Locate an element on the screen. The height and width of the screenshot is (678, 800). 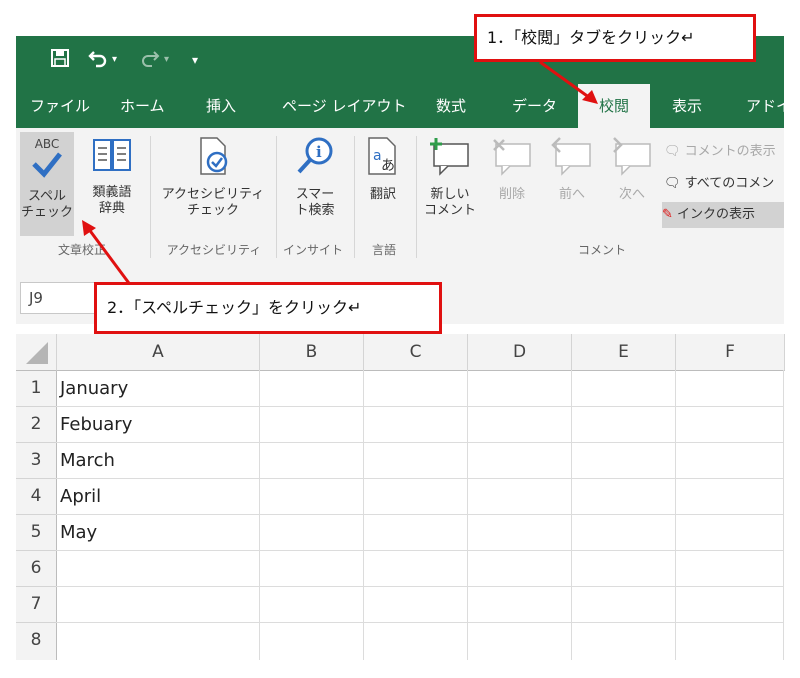
arrow-to-review-tab is located at coordinates (568, 82).